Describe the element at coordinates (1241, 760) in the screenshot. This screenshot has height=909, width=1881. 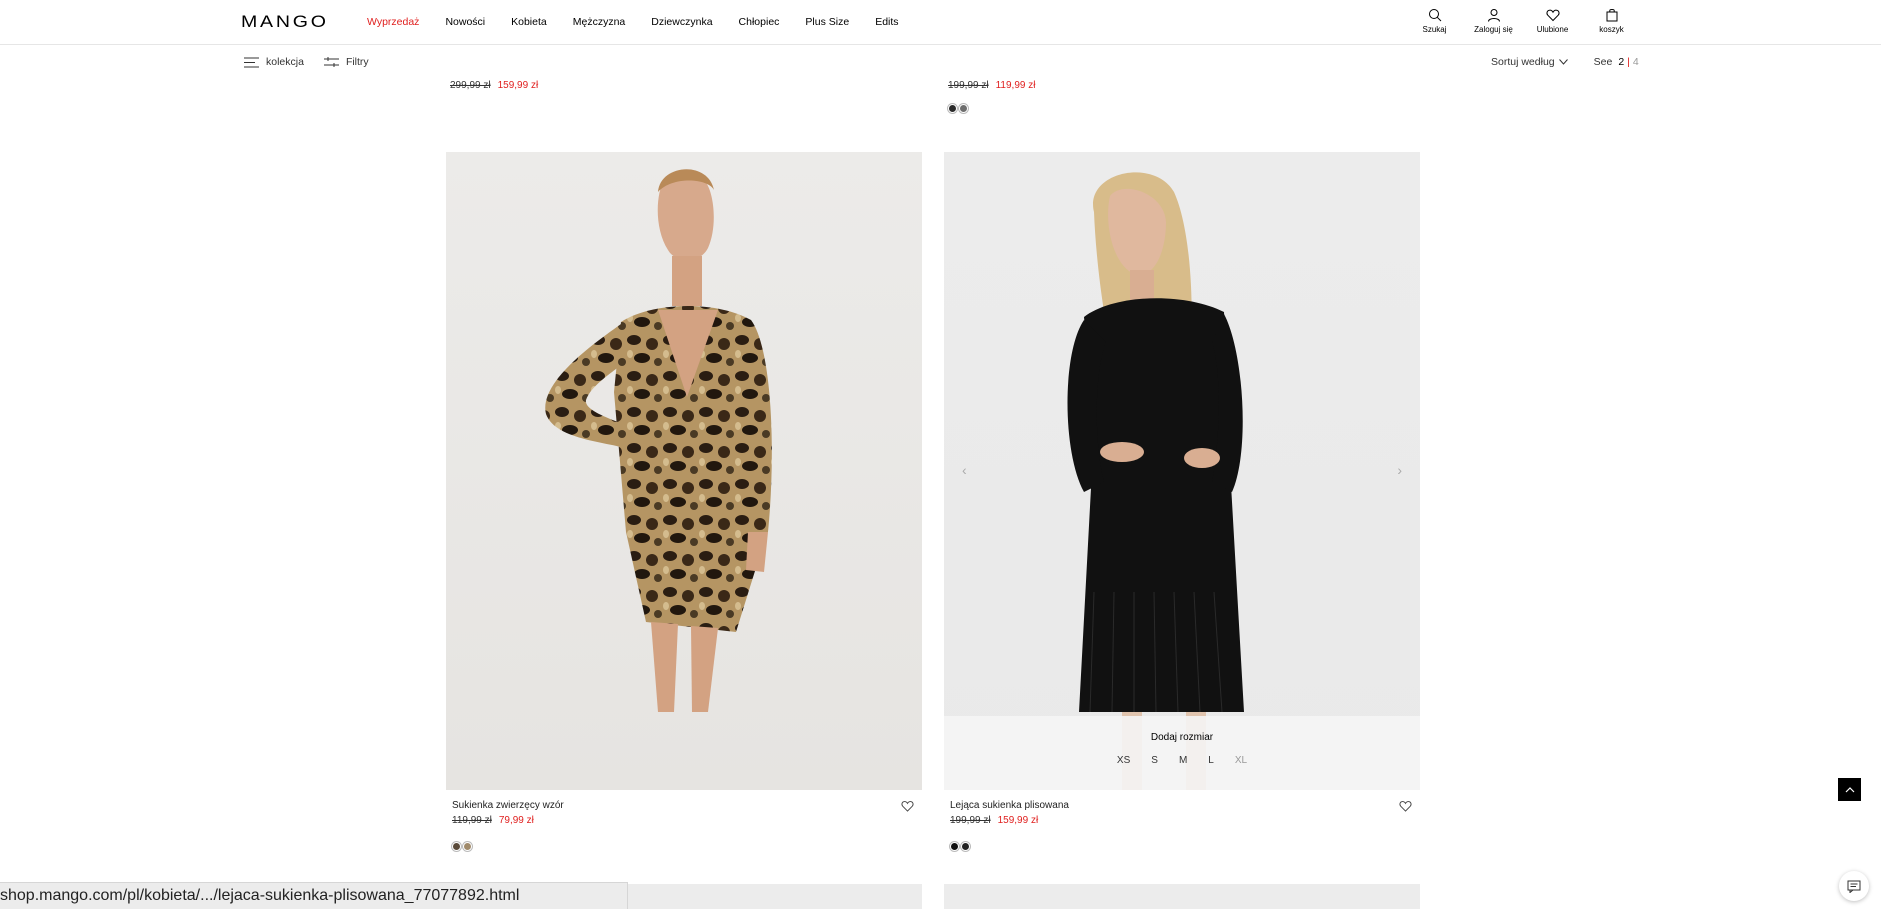
I see `size-option-xl: XL` at that location.